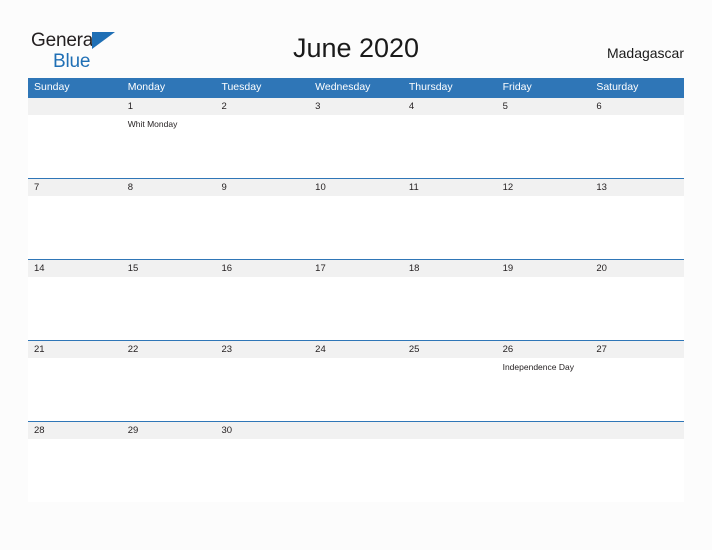 The width and height of the screenshot is (712, 550). Describe the element at coordinates (320, 349) in the screenshot. I see `day-number: 24` at that location.